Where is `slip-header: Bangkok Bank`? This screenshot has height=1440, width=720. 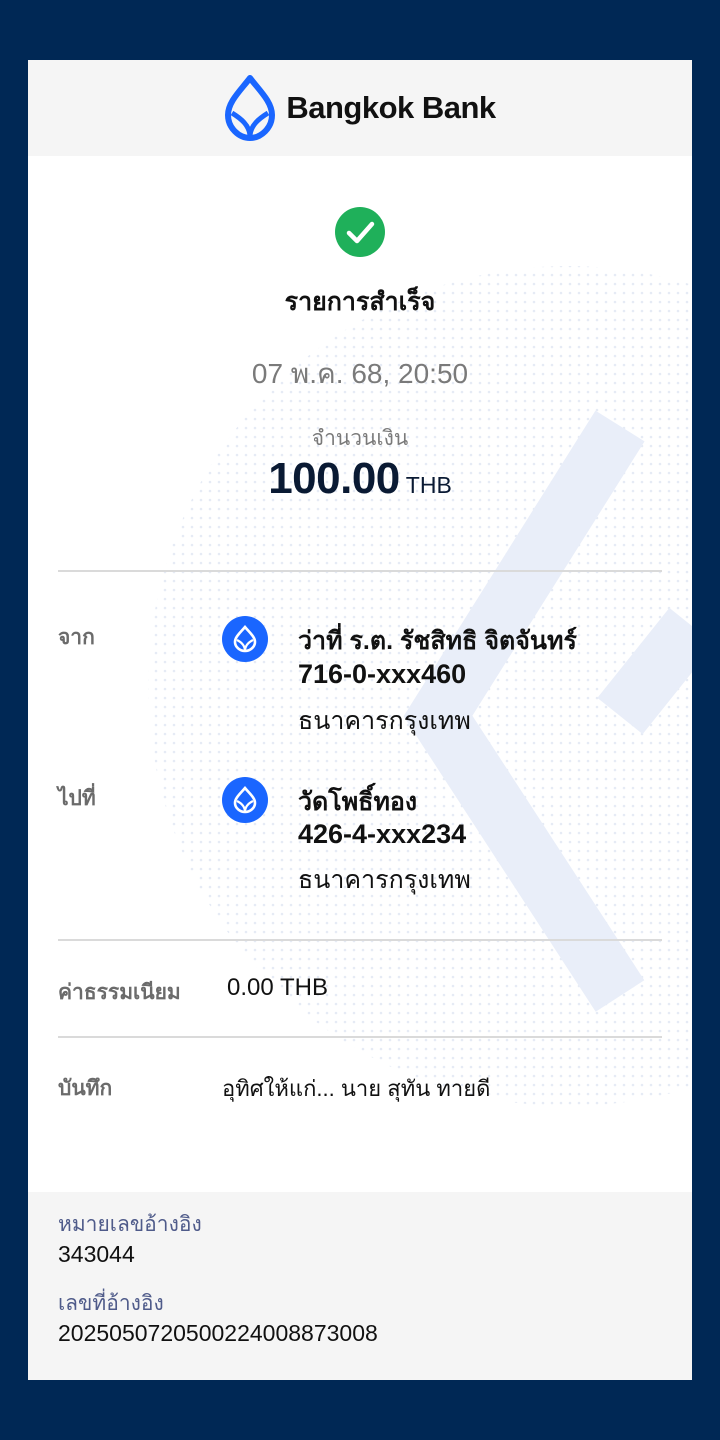
slip-header: Bangkok Bank is located at coordinates (360, 108).